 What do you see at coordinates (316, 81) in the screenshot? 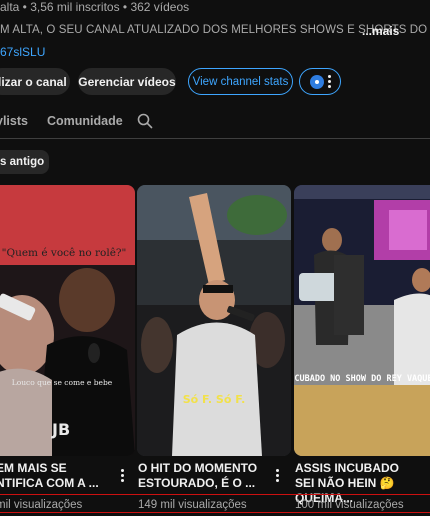
I see `app-circle-icon` at bounding box center [316, 81].